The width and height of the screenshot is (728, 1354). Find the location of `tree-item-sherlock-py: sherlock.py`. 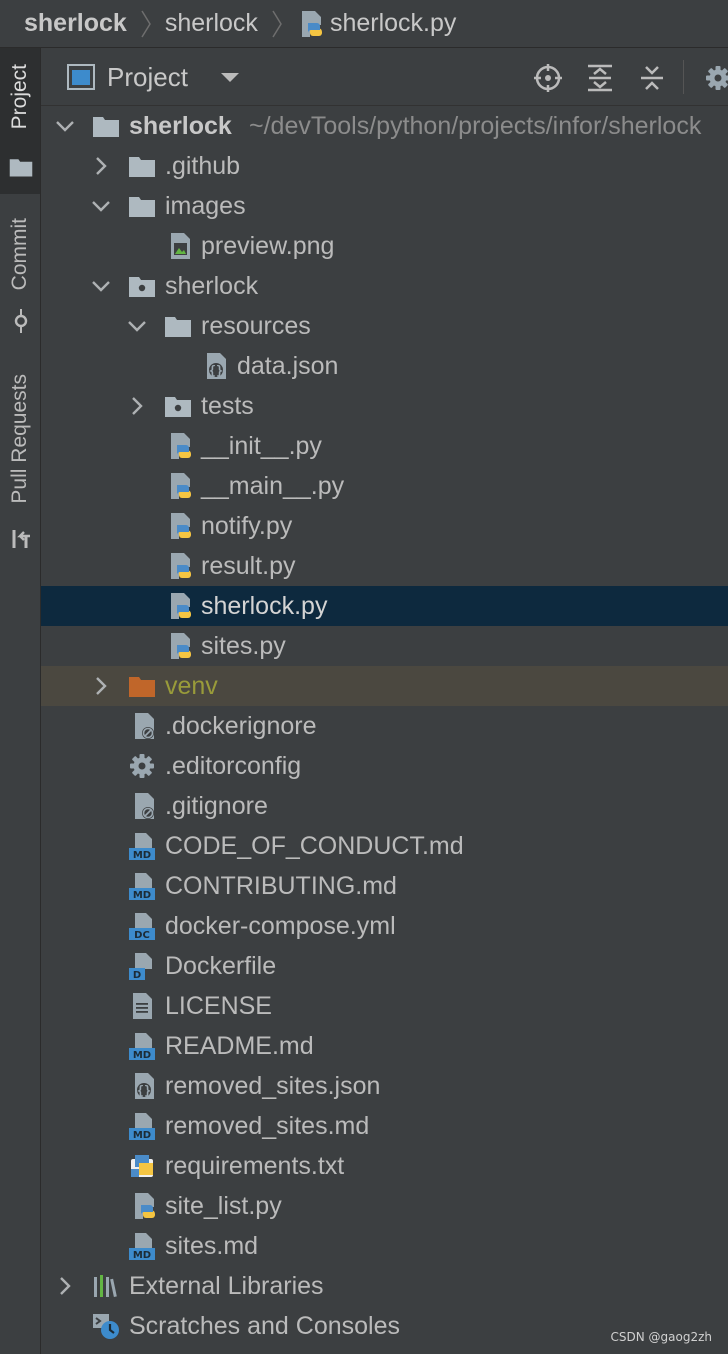

tree-item-sherlock-py: sherlock.py is located at coordinates (384, 606).